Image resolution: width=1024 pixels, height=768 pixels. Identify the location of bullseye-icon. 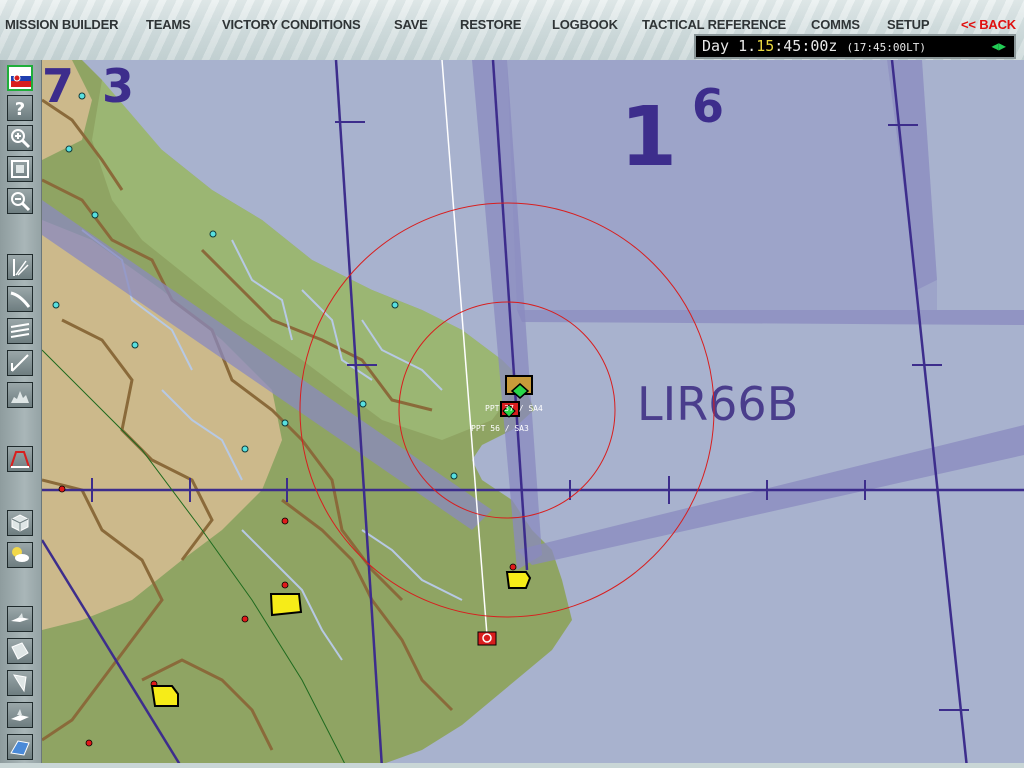
(20, 363).